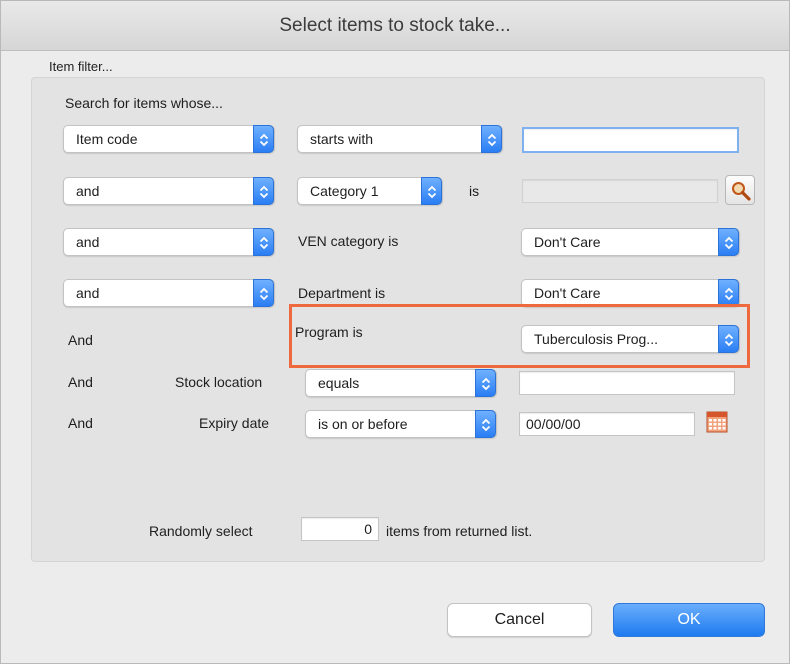  I want to click on row5-conjunction-label: And, so click(80, 340).